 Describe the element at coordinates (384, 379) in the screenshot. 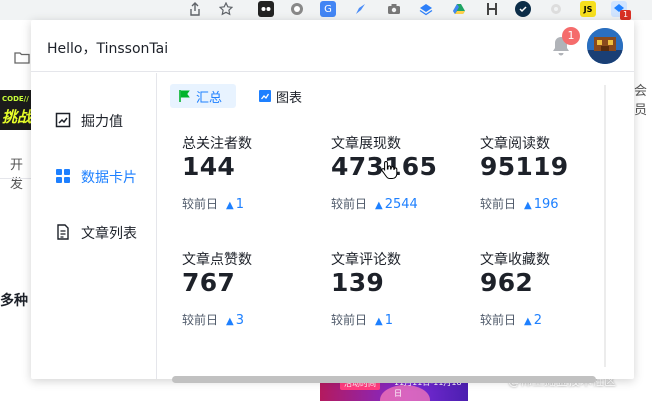

I see `horizontal-scrollbar` at that location.